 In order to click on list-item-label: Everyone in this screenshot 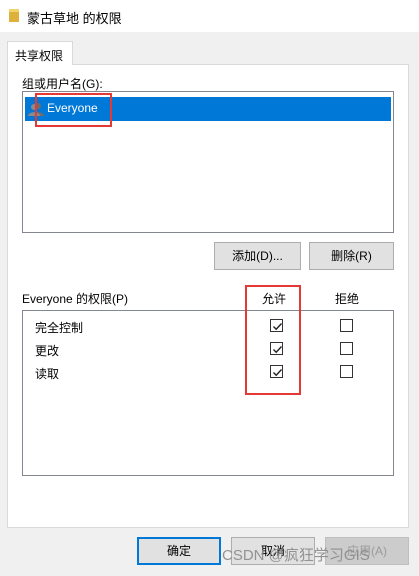, I will do `click(72, 108)`.